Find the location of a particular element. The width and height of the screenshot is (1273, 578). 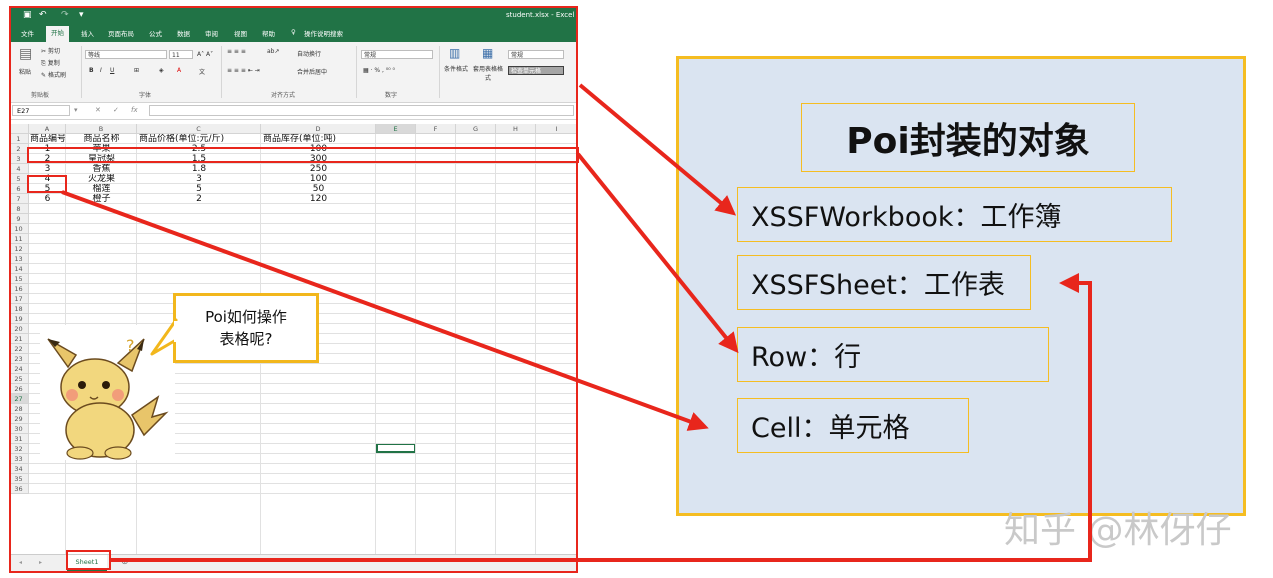

selected-cell-e27 is located at coordinates (396, 448).